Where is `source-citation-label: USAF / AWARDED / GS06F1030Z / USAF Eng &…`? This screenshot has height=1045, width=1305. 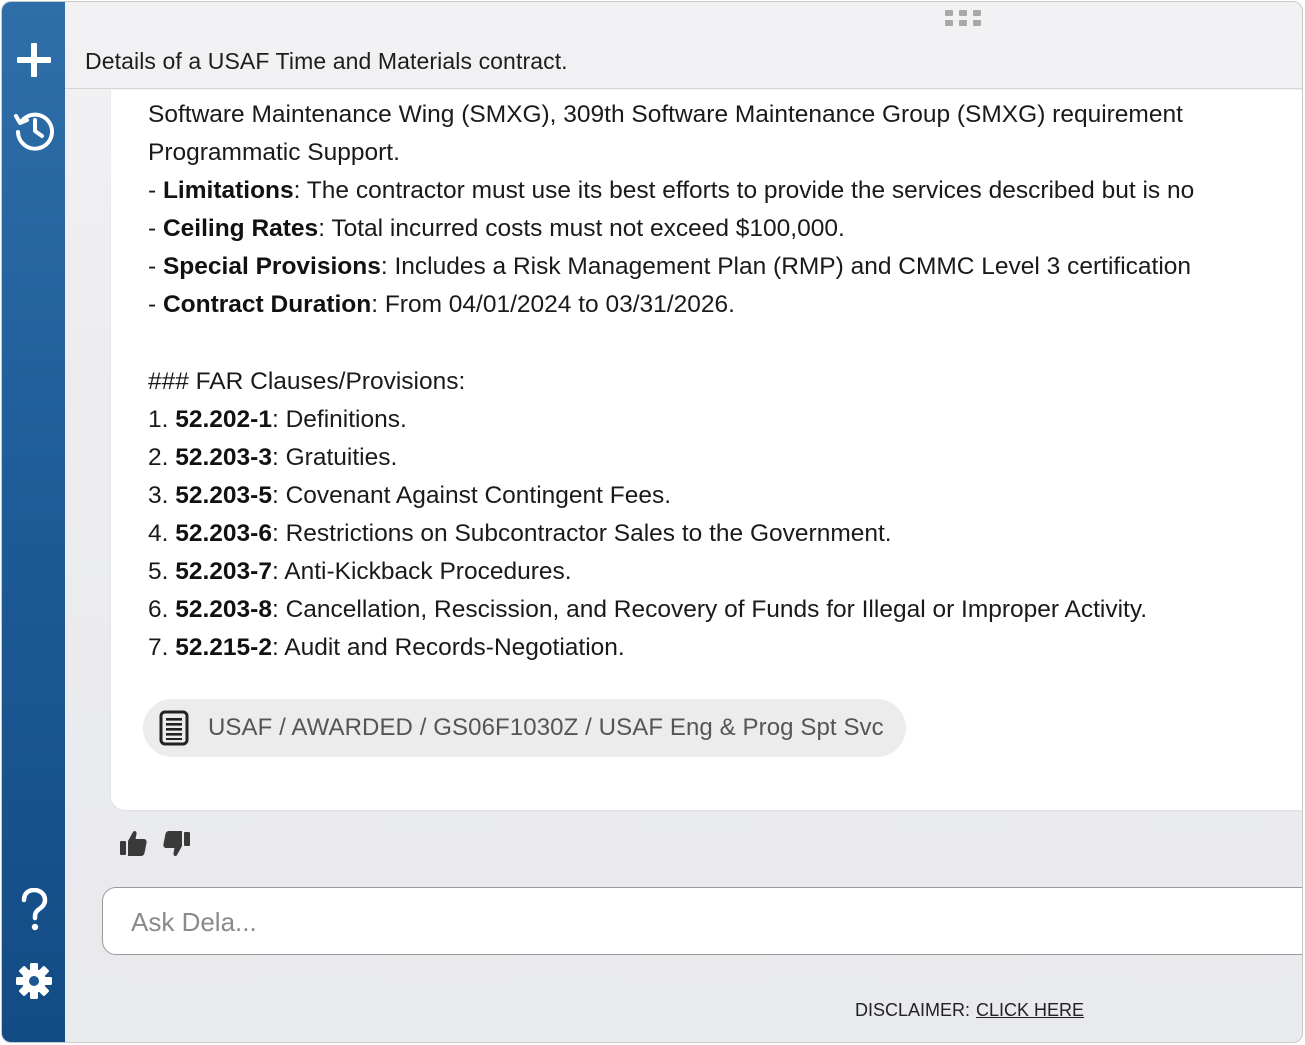 source-citation-label: USAF / AWARDED / GS06F1030Z / USAF Eng &… is located at coordinates (546, 727).